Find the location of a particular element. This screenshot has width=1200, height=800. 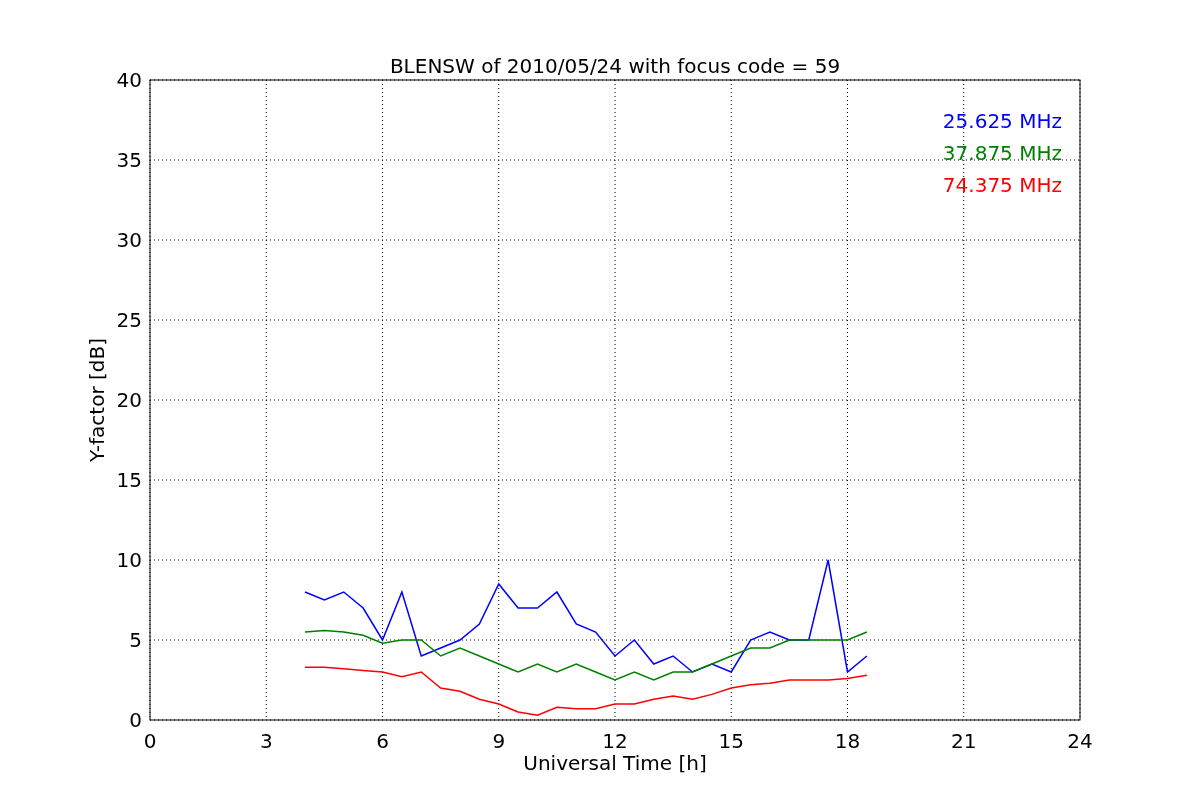

y-tick-label: 25 is located at coordinates (129, 320).